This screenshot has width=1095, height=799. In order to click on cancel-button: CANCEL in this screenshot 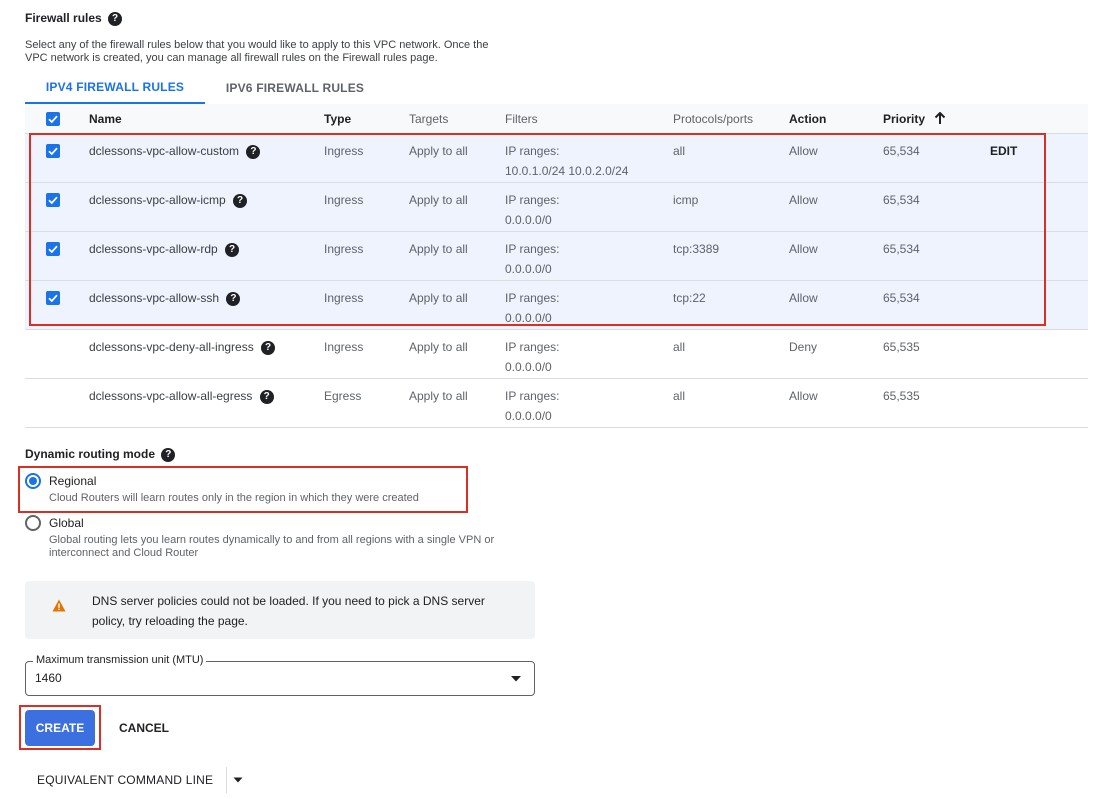, I will do `click(144, 728)`.